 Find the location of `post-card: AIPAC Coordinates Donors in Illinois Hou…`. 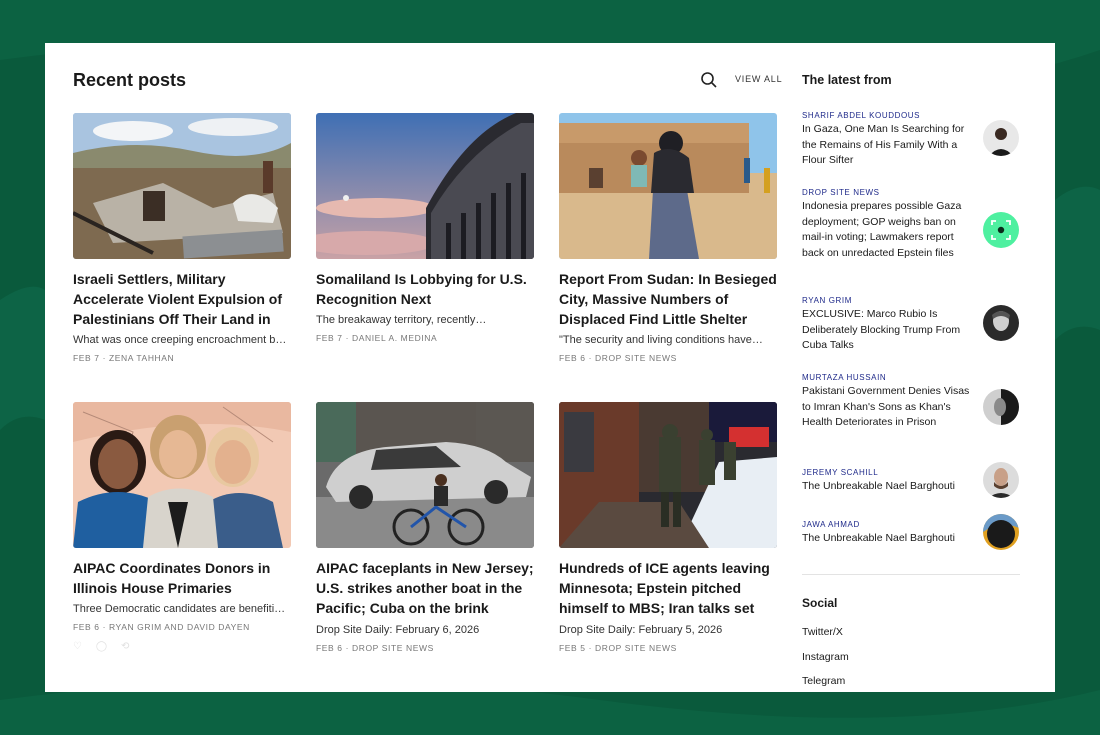

post-card: AIPAC Coordinates Donors in Illinois Hou… is located at coordinates (182, 517).